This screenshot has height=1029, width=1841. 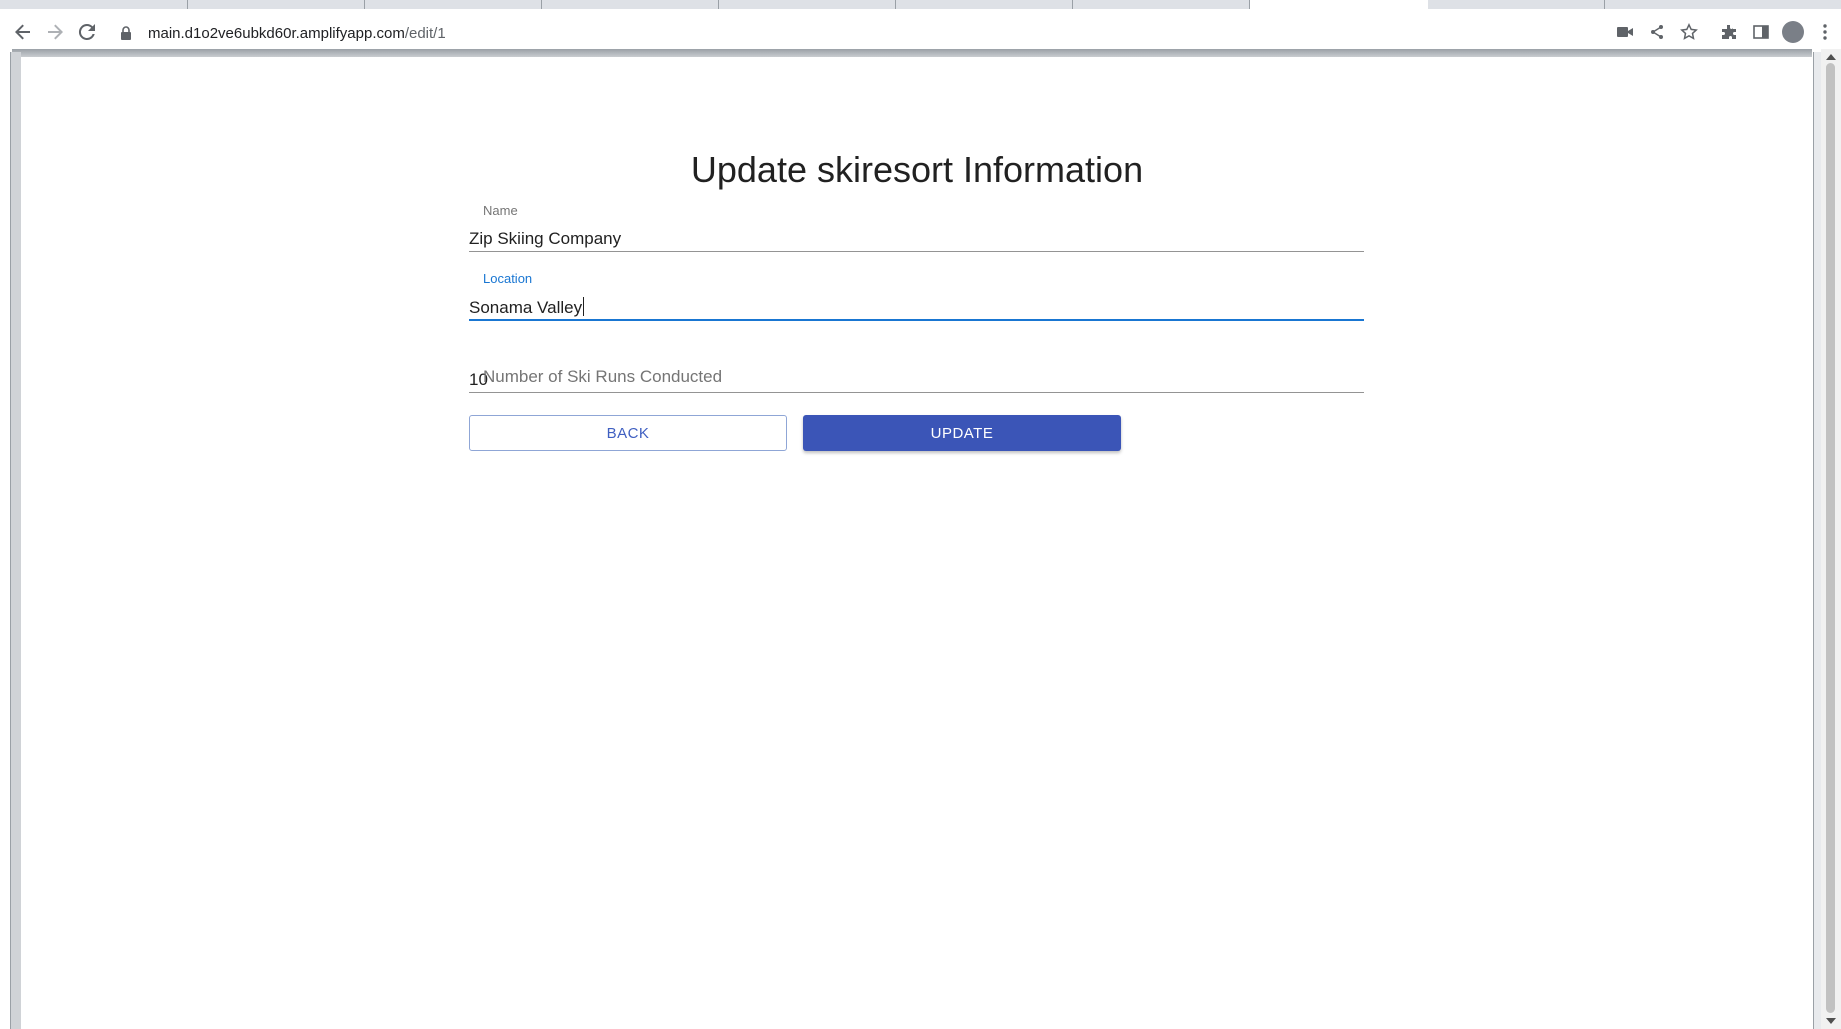 What do you see at coordinates (912, 53) in the screenshot?
I see `frame-top-border` at bounding box center [912, 53].